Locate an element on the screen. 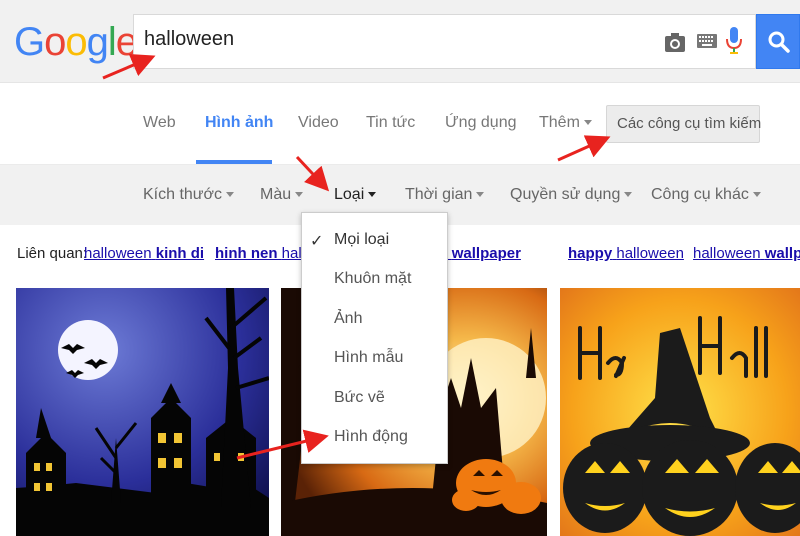 The width and height of the screenshot is (800, 536). filter-more-tools: Công cụ khác is located at coordinates (706, 195).